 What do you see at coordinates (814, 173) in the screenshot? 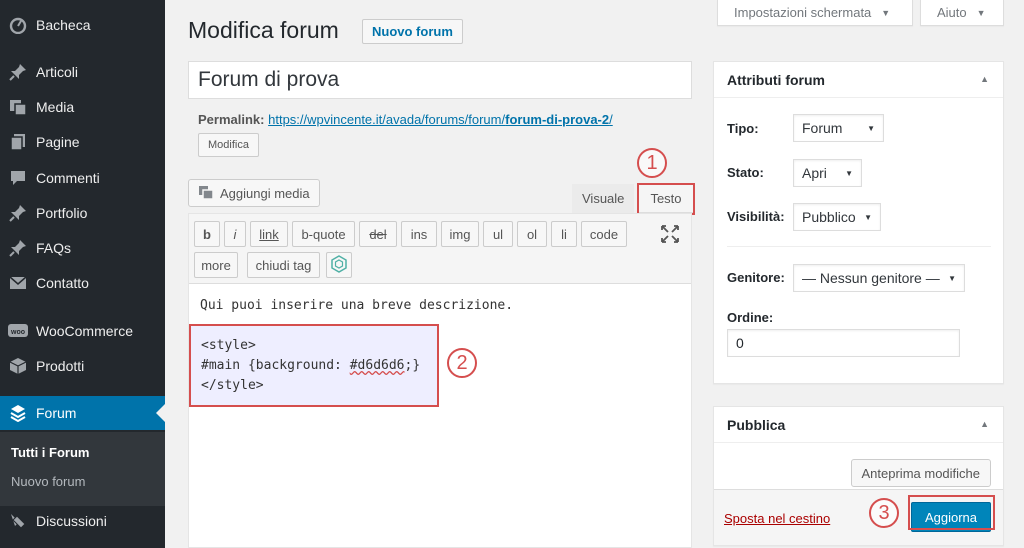
I see `status-value: Apri` at bounding box center [814, 173].